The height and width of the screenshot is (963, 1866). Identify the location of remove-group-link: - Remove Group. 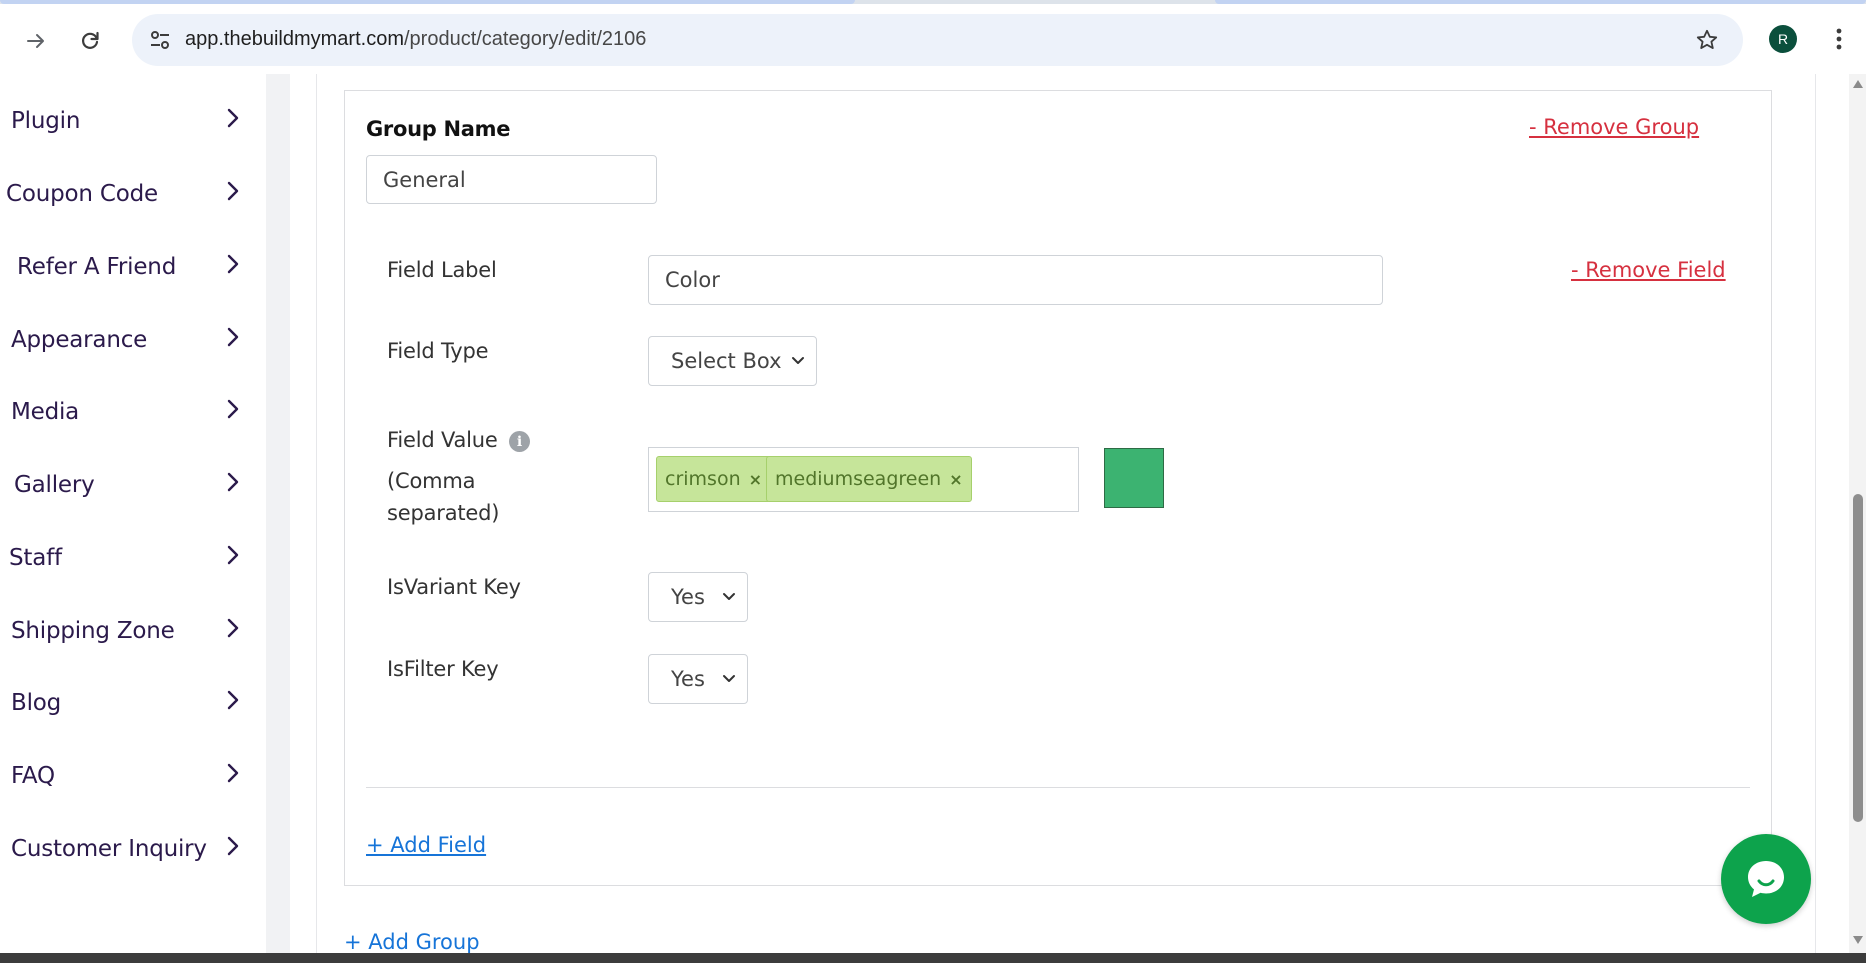
(1614, 127).